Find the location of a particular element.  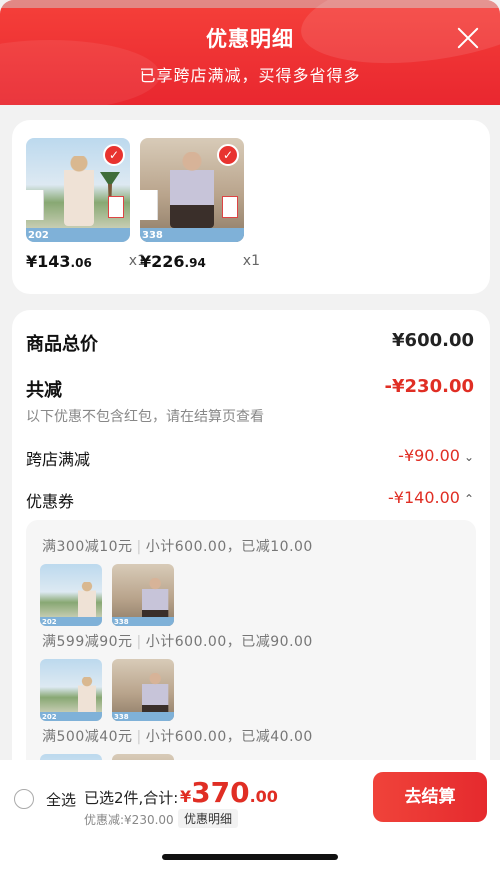

product-item: 202 ✓ ¥143.06 x1 is located at coordinates (86, 206).